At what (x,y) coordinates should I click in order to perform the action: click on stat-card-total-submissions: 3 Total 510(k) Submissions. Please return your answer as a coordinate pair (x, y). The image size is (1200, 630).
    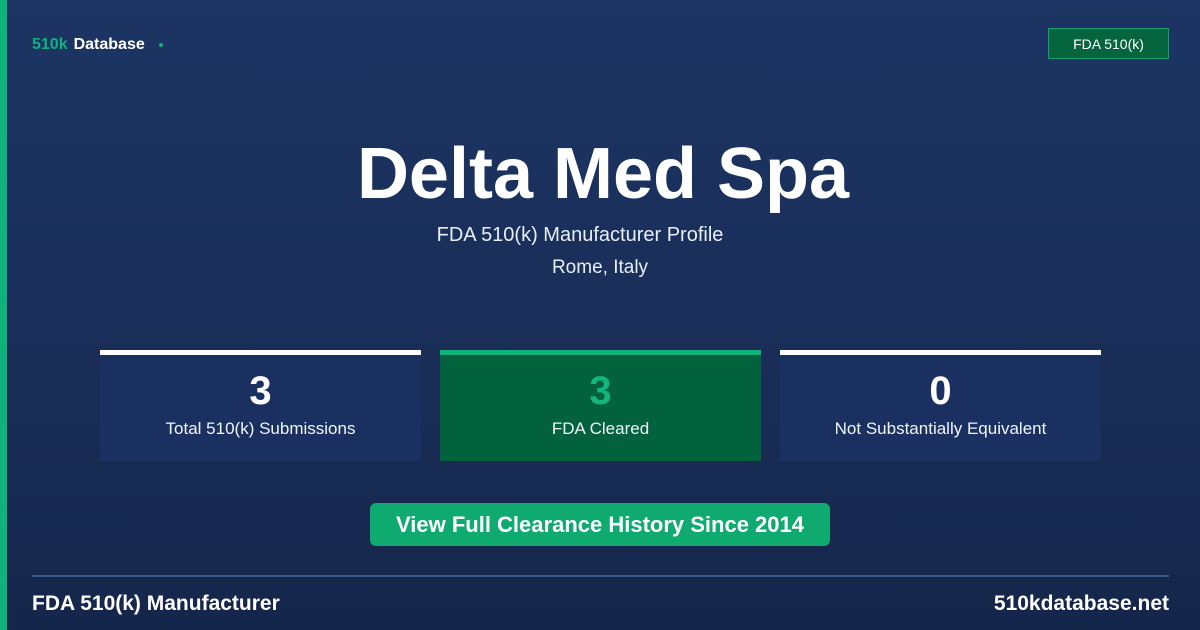
    Looking at the image, I should click on (260, 405).